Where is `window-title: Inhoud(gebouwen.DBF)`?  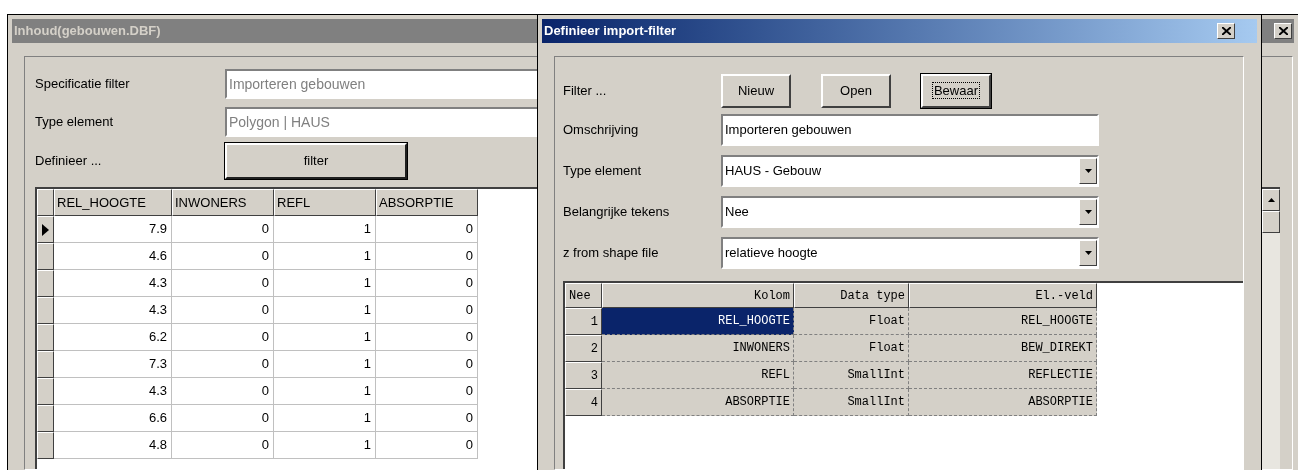 window-title: Inhoud(gebouwen.DBF) is located at coordinates (87, 31).